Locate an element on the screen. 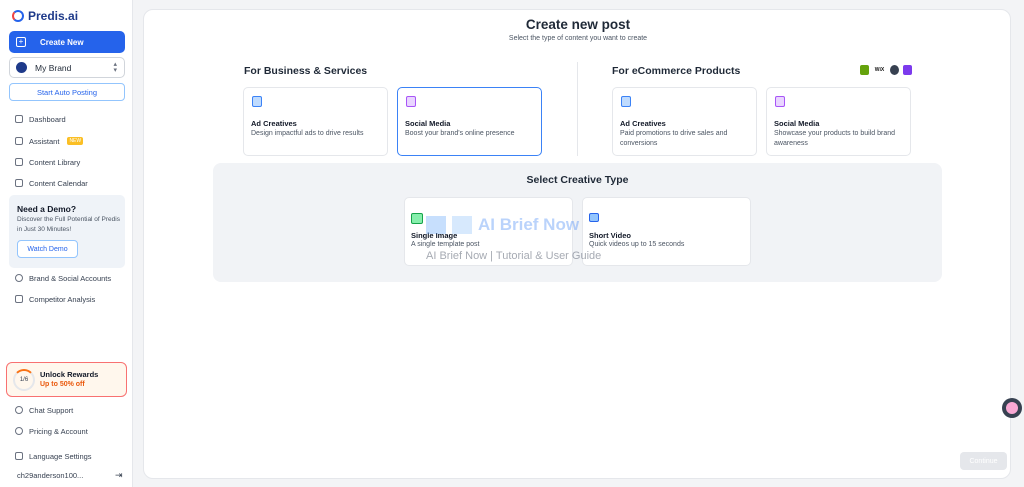  rewards-title: Unlock Rewards is located at coordinates (69, 374).